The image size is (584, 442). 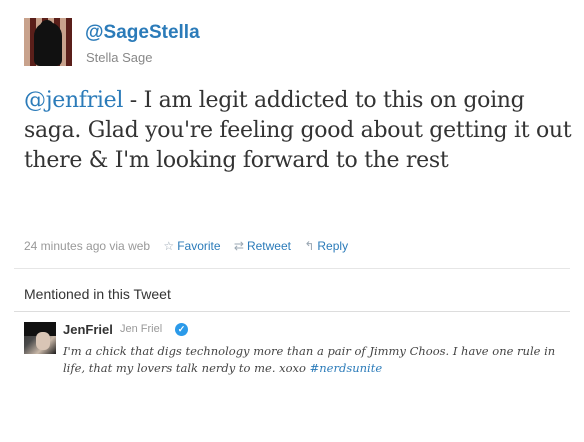 What do you see at coordinates (141, 329) in the screenshot?
I see `mentioned-user-full-name: Jen Friel` at bounding box center [141, 329].